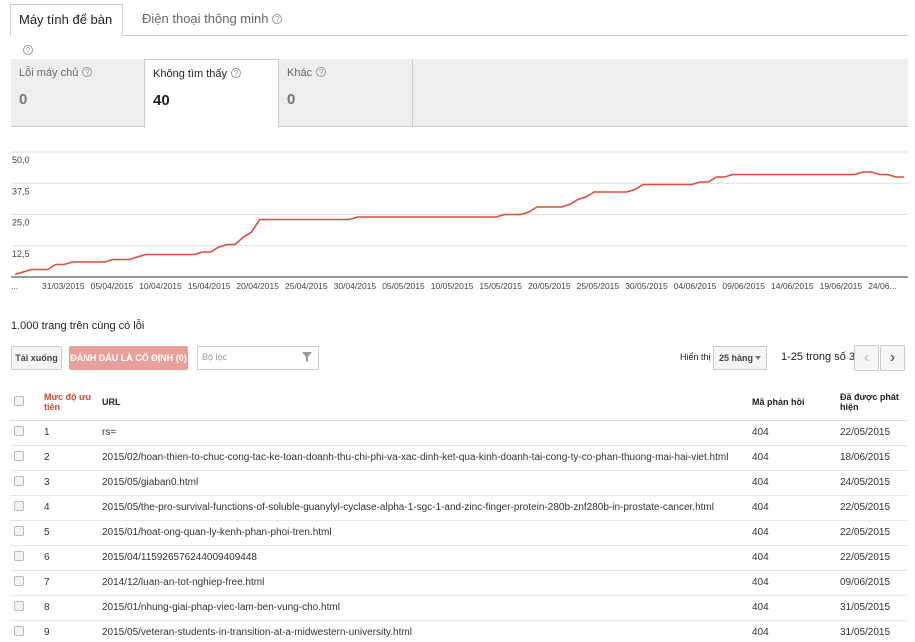 Image resolution: width=915 pixels, height=642 pixels. What do you see at coordinates (736, 358) in the screenshot?
I see `rows-value: 25 hàng` at bounding box center [736, 358].